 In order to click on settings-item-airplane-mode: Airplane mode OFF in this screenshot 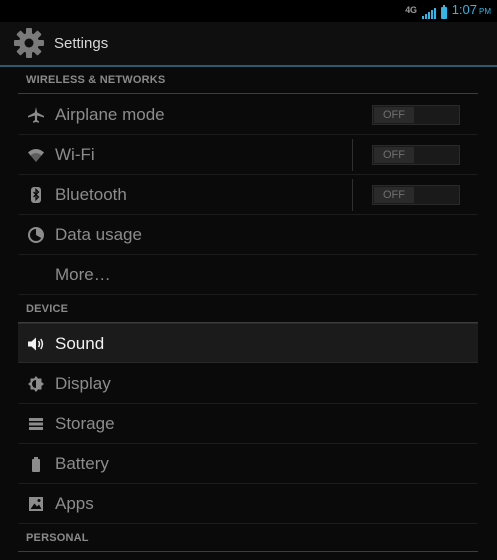, I will do `click(248, 115)`.